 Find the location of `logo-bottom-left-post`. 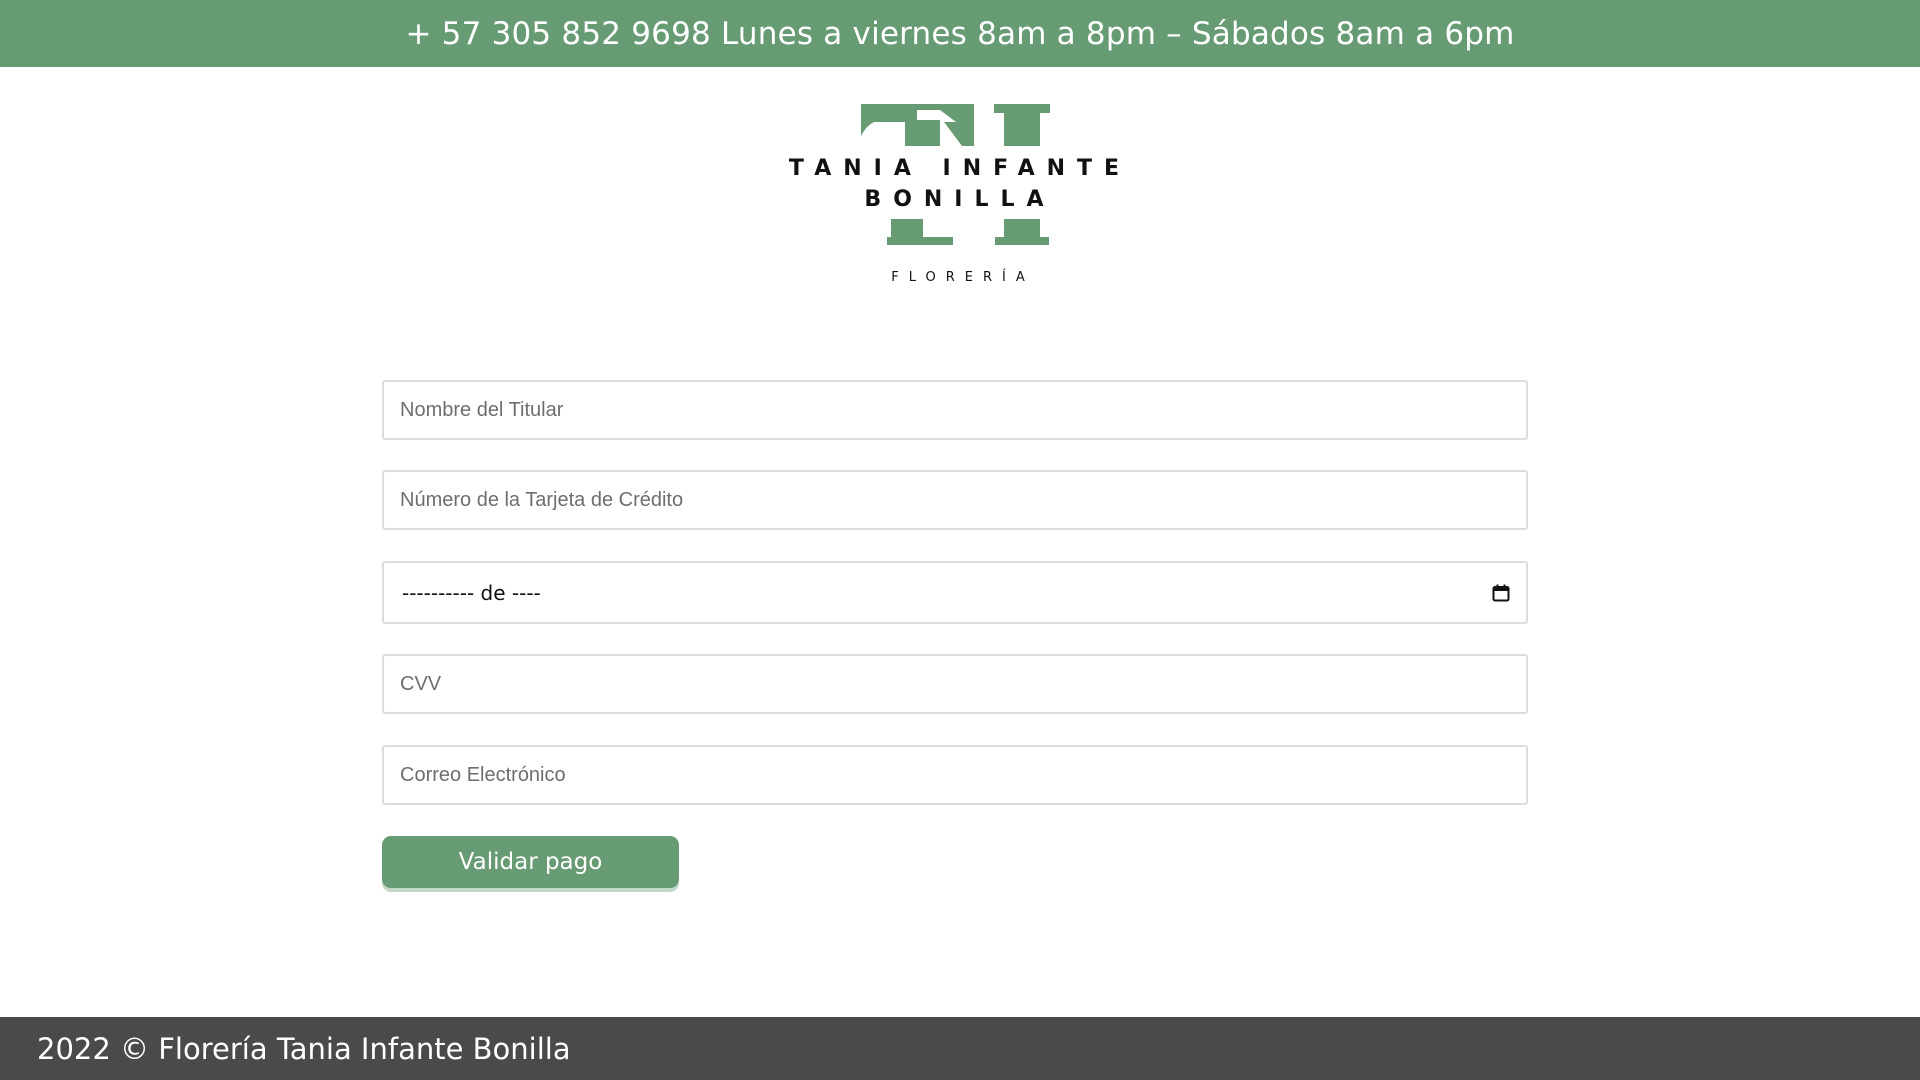

logo-bottom-left-post is located at coordinates (907, 228).